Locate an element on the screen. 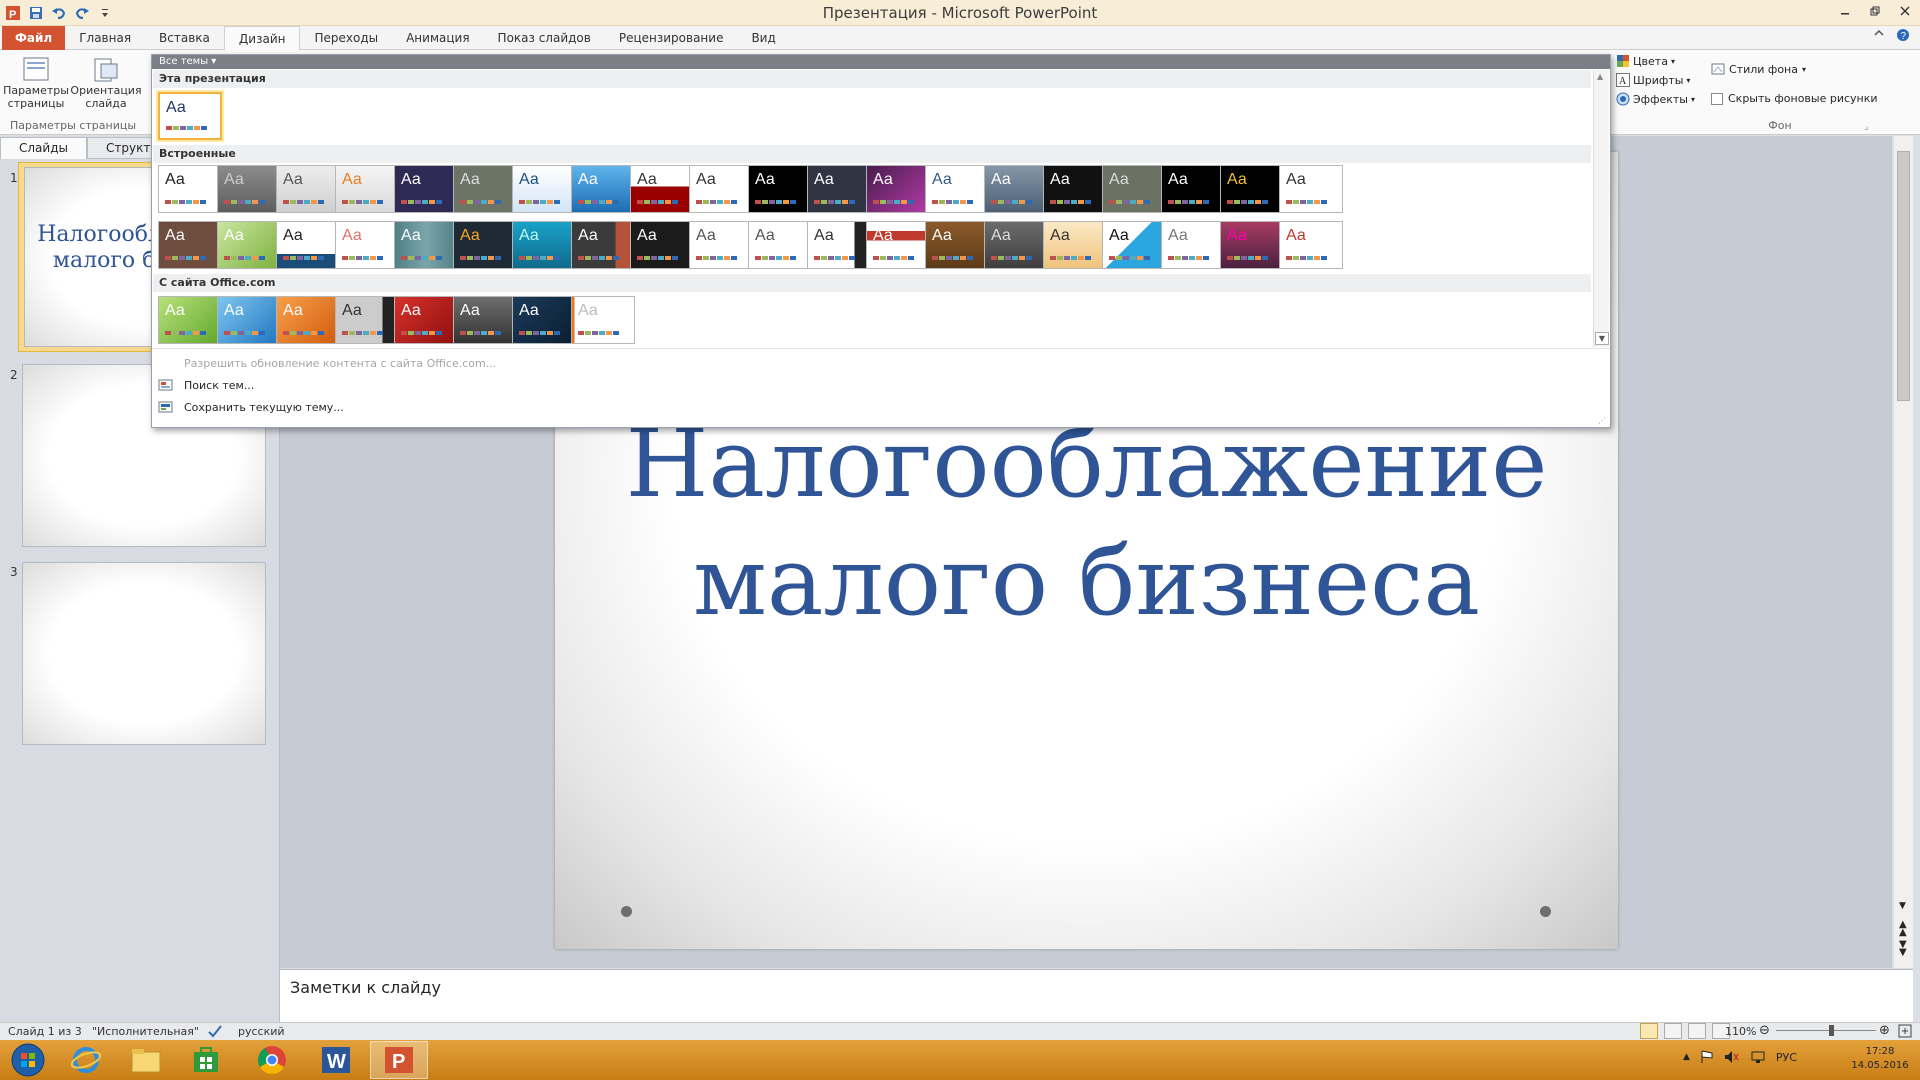  tab-transitions: Переходы is located at coordinates (346, 38).